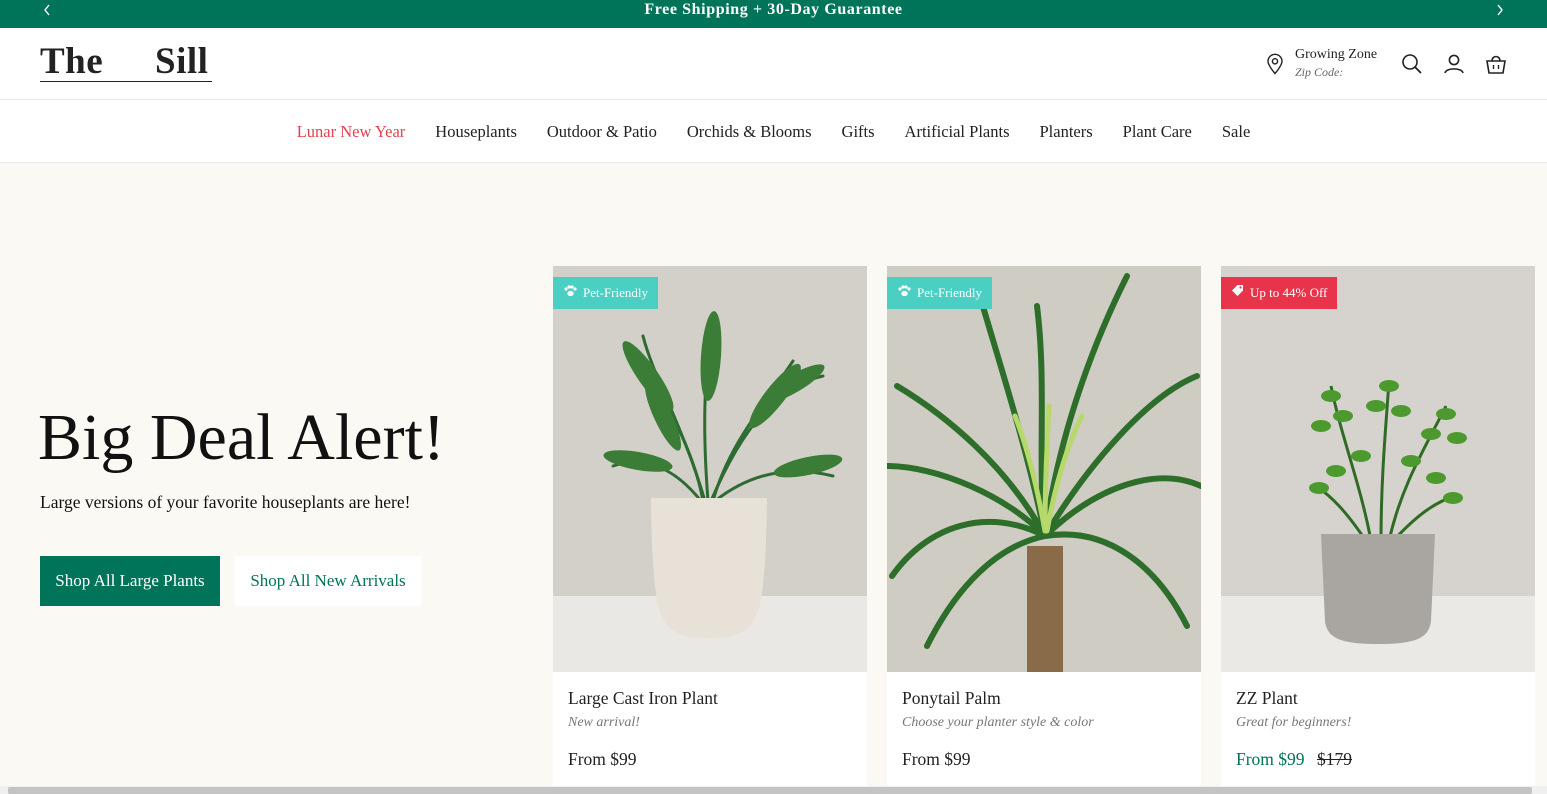  I want to click on site-header: The Sill Growing Zone Zip Code:, so click(773, 64).